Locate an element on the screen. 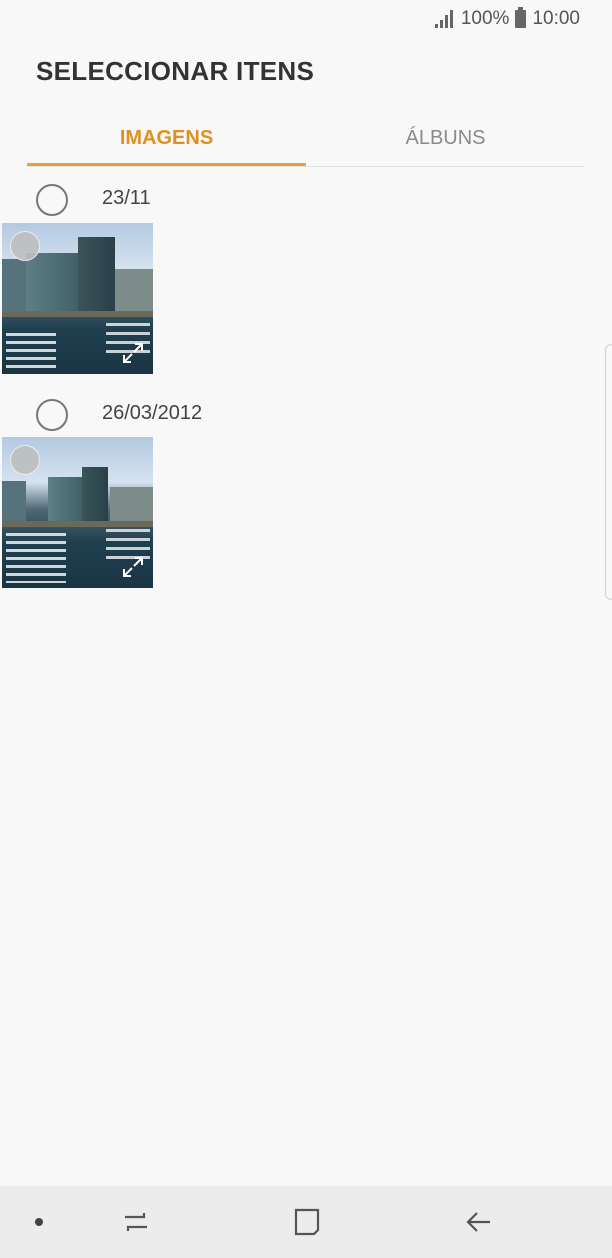 The width and height of the screenshot is (612, 1258). nav-dot-icon is located at coordinates (39, 1222).